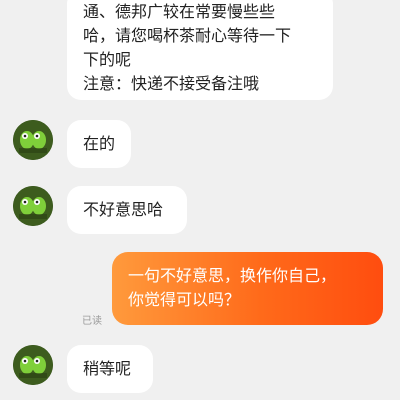 Image resolution: width=400 pixels, height=400 pixels. I want to click on read-status-label: 已读, so click(92, 321).